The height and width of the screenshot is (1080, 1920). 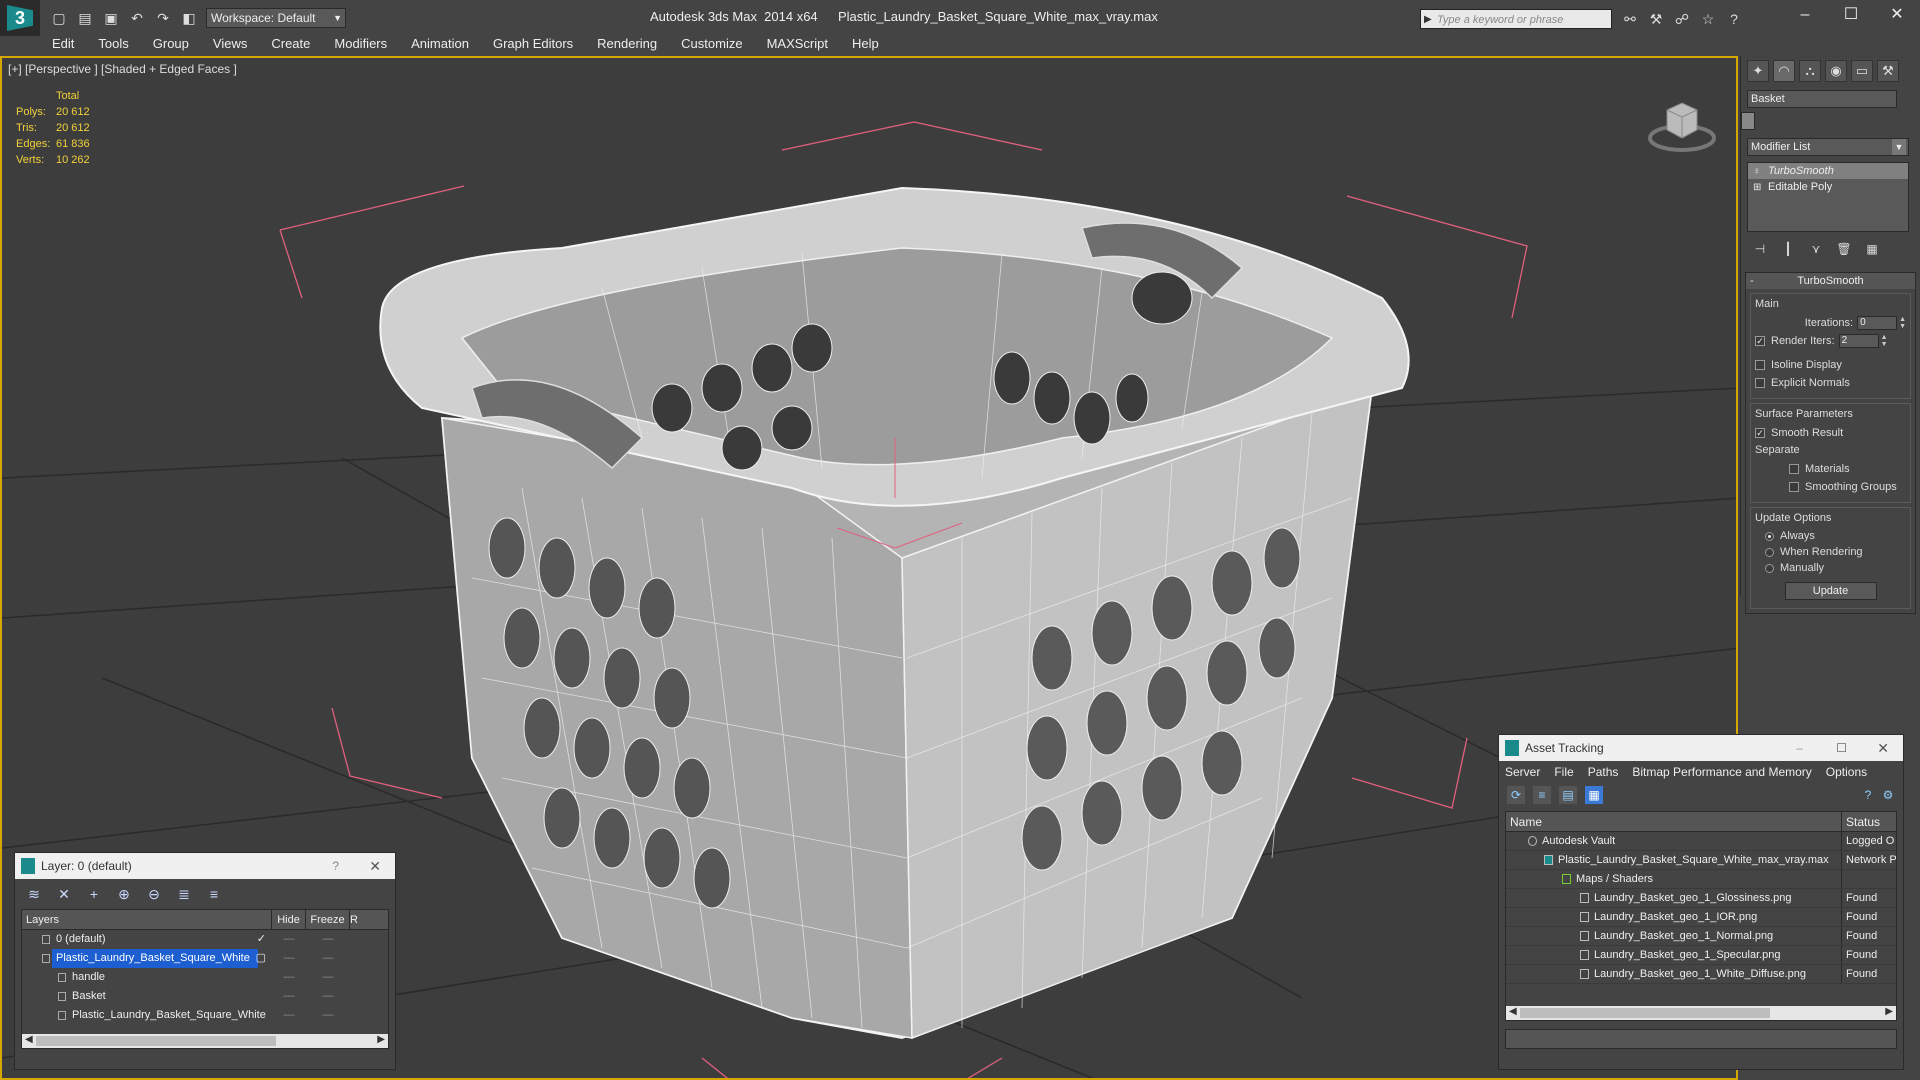 What do you see at coordinates (1844, 249) in the screenshot?
I see `remove-modifier-icon: 🗑` at bounding box center [1844, 249].